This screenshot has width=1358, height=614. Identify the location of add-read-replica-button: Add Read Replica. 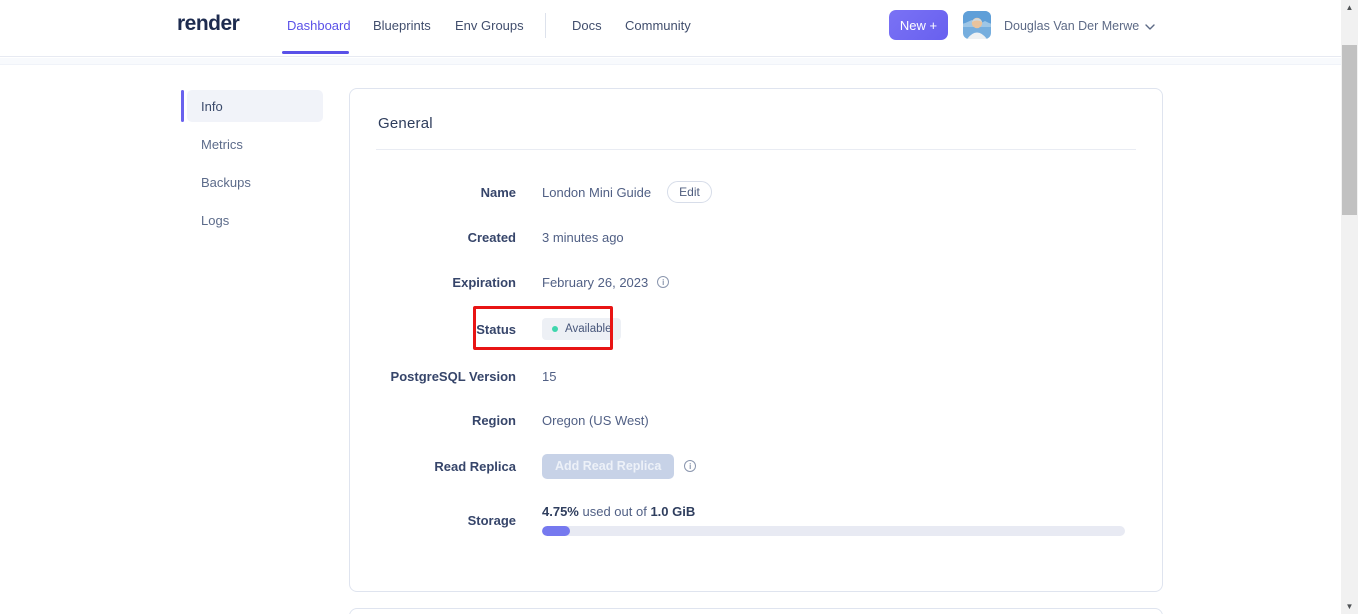
(608, 466).